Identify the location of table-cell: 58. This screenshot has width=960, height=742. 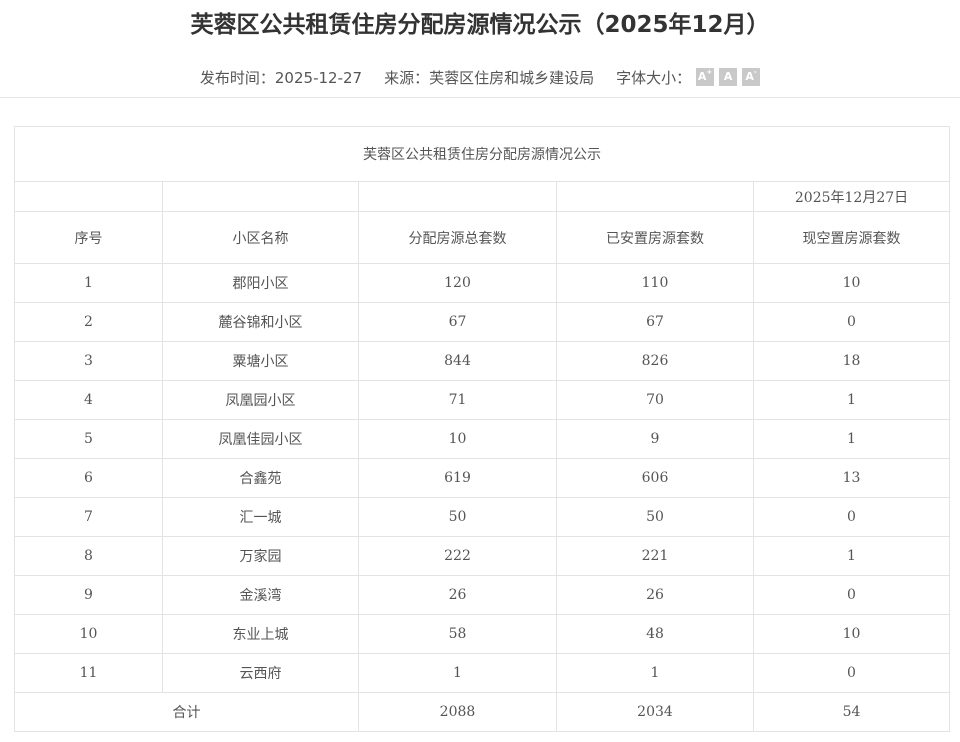
(457, 634).